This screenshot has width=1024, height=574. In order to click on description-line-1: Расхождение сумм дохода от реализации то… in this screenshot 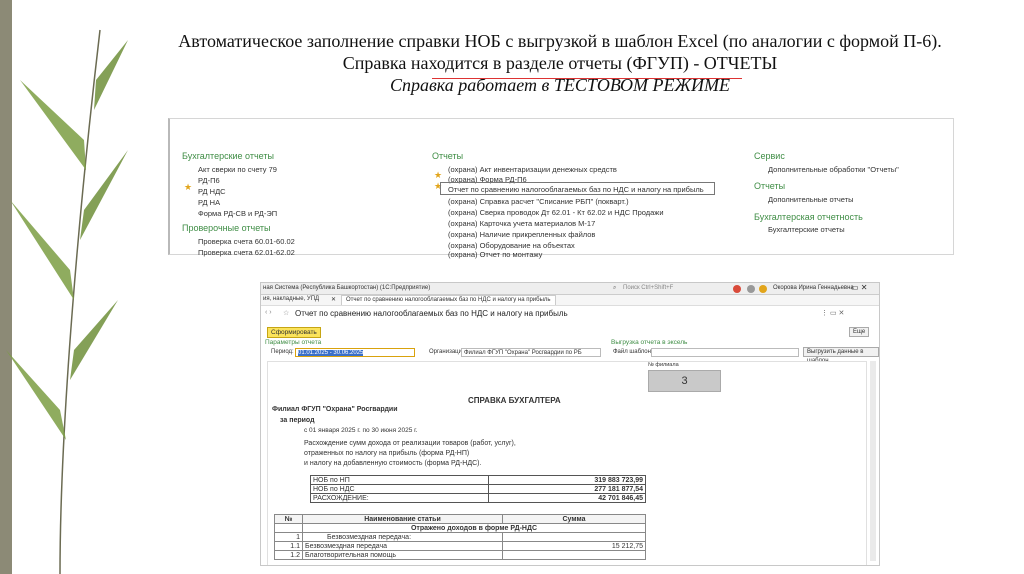, I will do `click(410, 443)`.